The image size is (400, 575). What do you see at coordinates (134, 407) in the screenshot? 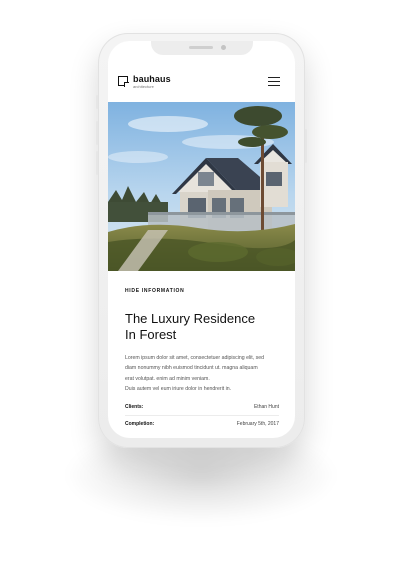
I see `detail-label: Clients:` at bounding box center [134, 407].